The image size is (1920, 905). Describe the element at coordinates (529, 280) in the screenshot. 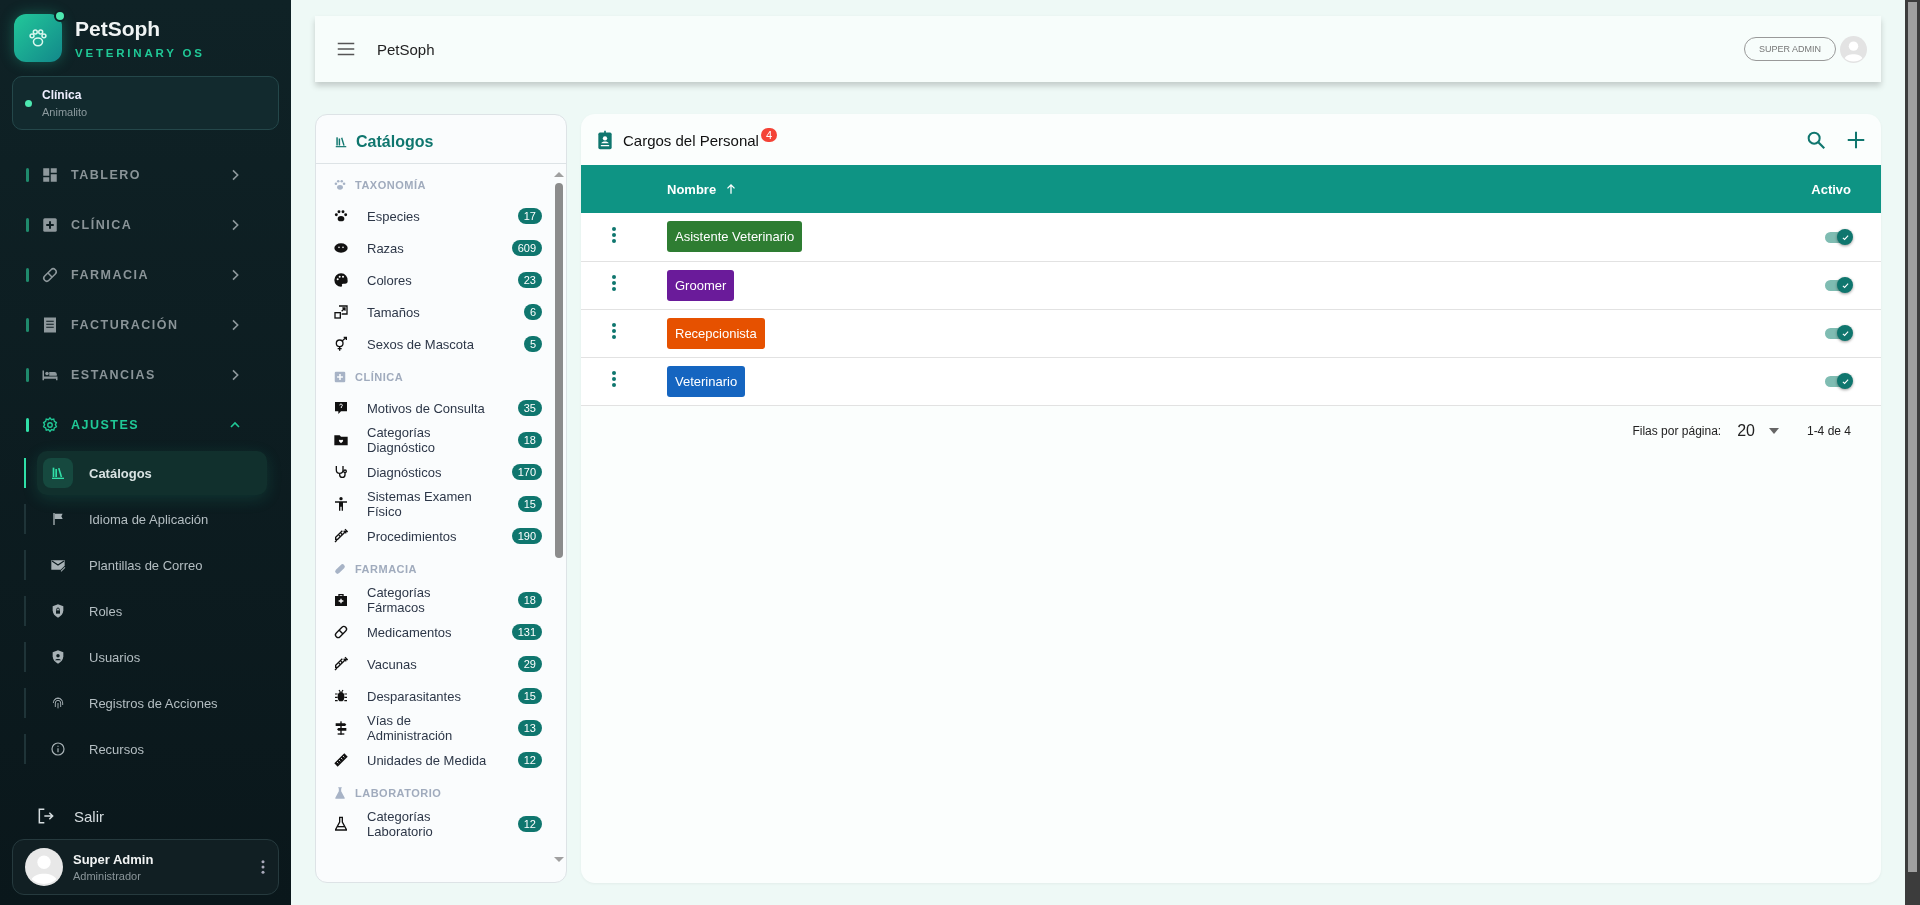

I see `count-badge: 23` at that location.